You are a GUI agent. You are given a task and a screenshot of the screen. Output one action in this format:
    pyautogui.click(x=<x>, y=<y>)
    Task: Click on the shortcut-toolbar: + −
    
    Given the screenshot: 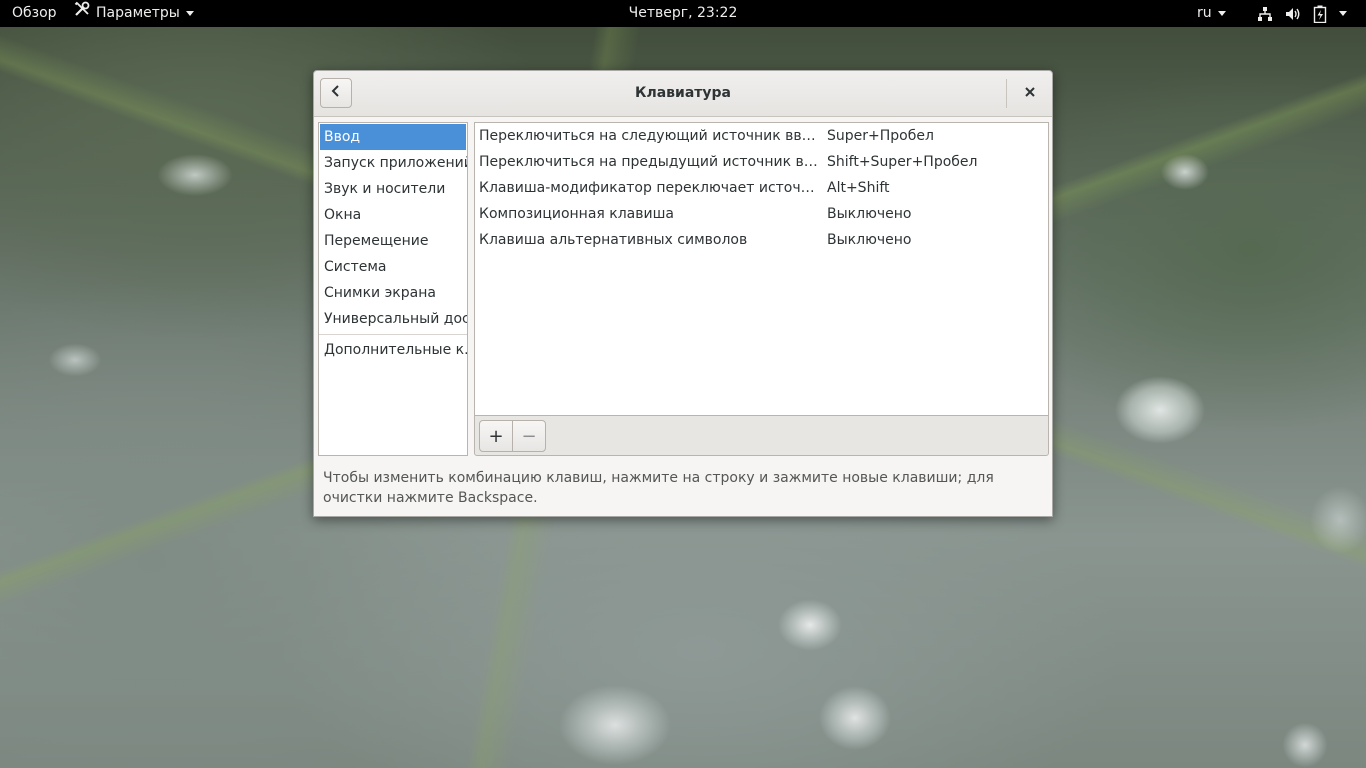 What is the action you would take?
    pyautogui.click(x=761, y=435)
    